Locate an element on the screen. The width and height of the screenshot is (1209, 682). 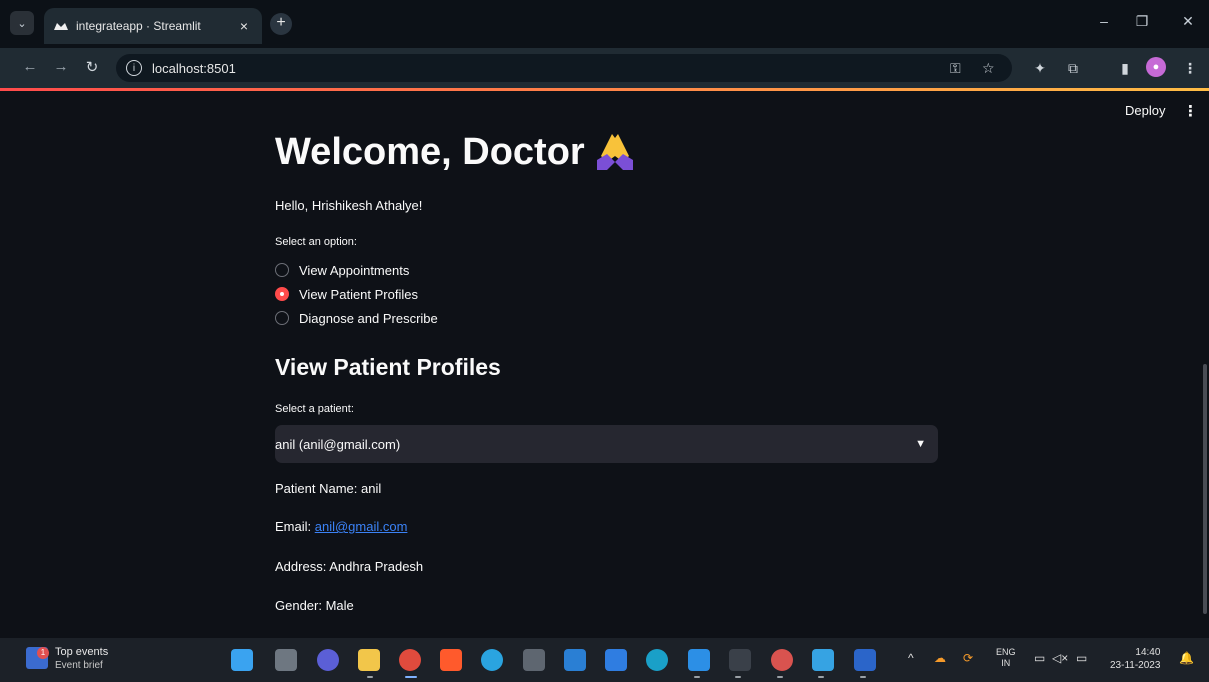
news-widget-subtitle: Event brief is located at coordinates (79, 665).